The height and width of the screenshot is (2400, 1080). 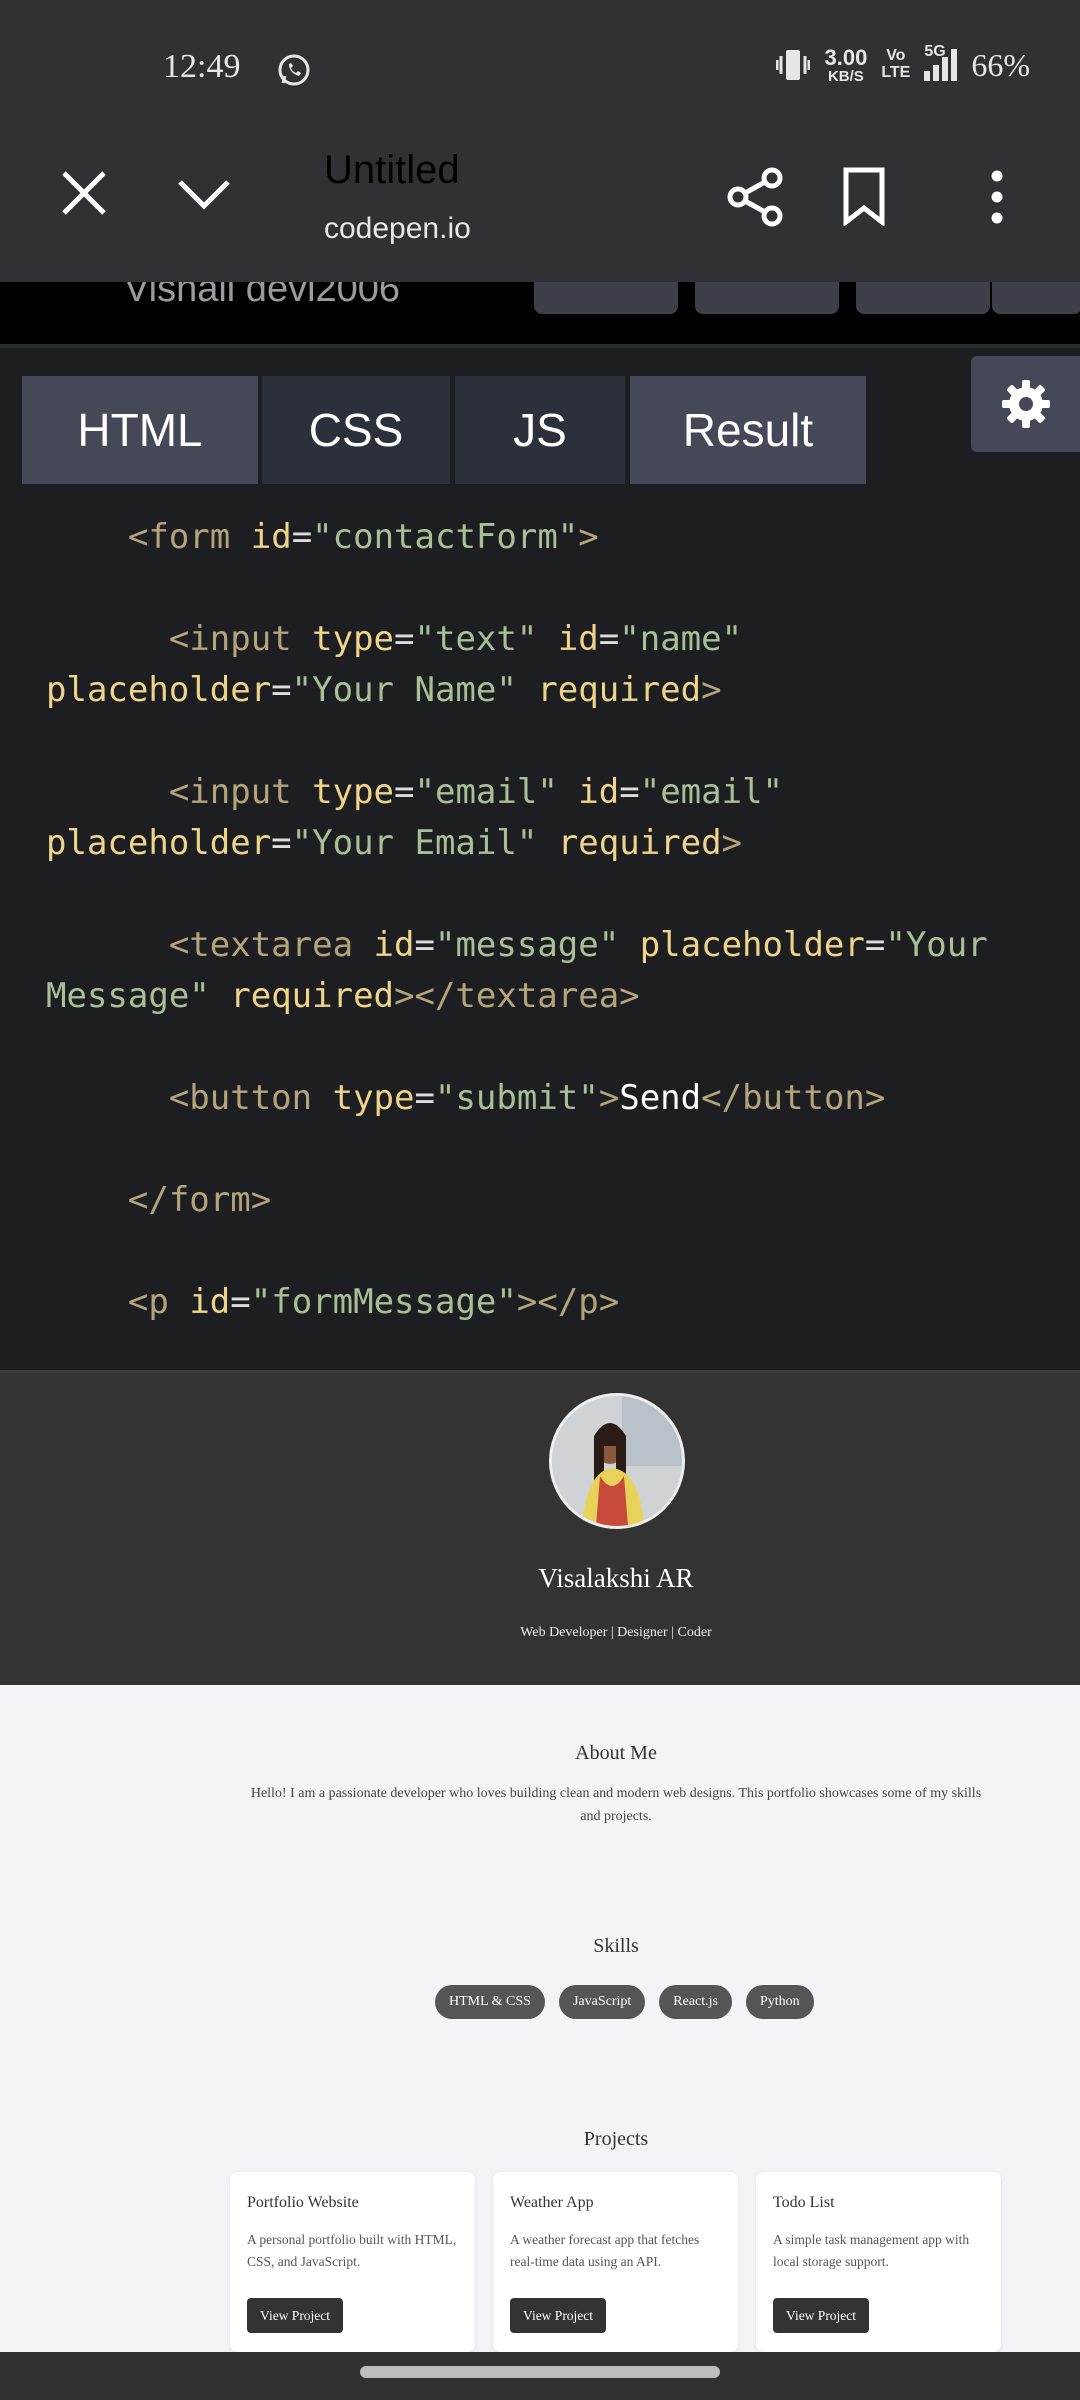 I want to click on skill-pill: React.js, so click(x=695, y=2002).